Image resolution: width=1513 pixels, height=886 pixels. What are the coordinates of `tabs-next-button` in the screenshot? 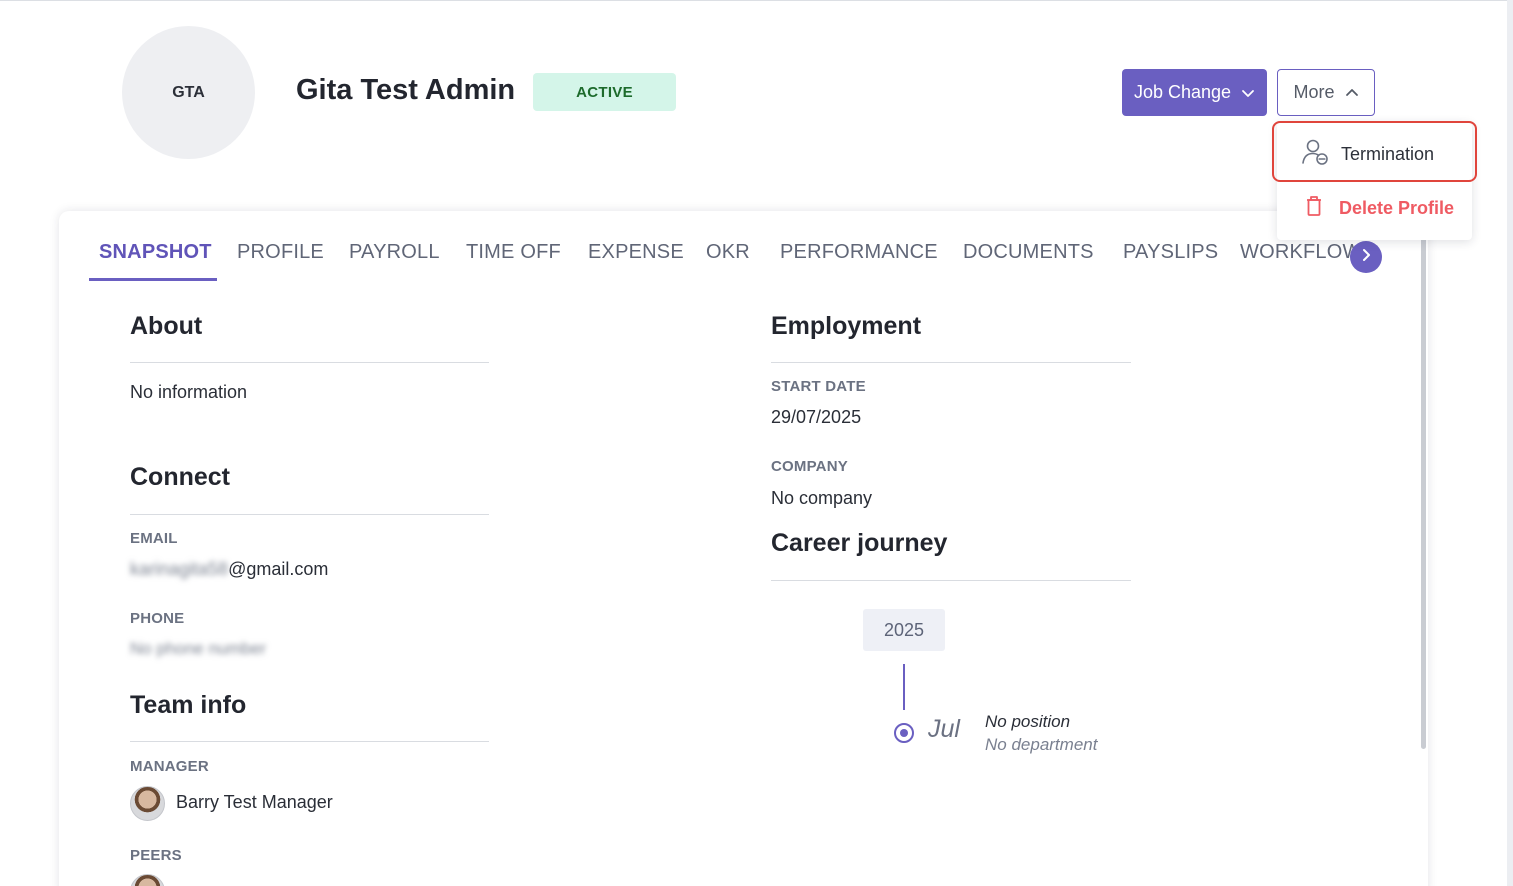 It's located at (1366, 257).